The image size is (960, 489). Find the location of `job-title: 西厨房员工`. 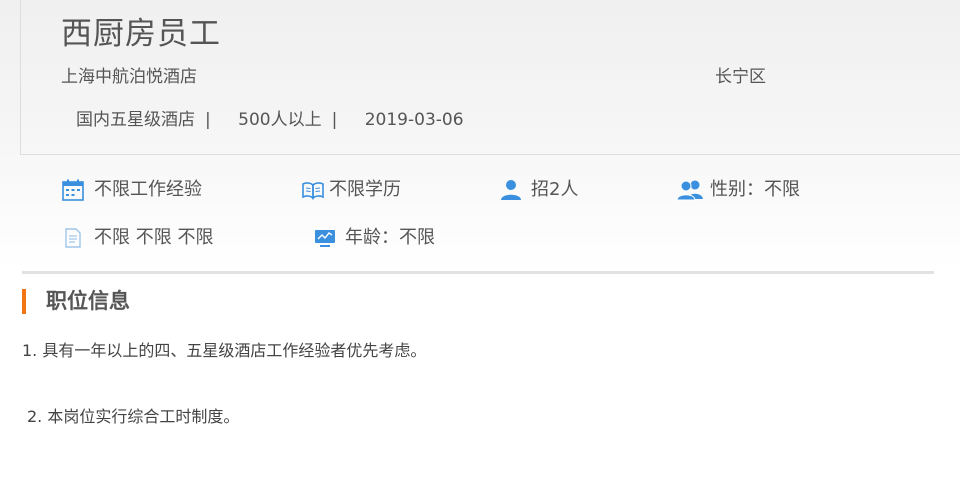

job-title: 西厨房员工 is located at coordinates (141, 34).